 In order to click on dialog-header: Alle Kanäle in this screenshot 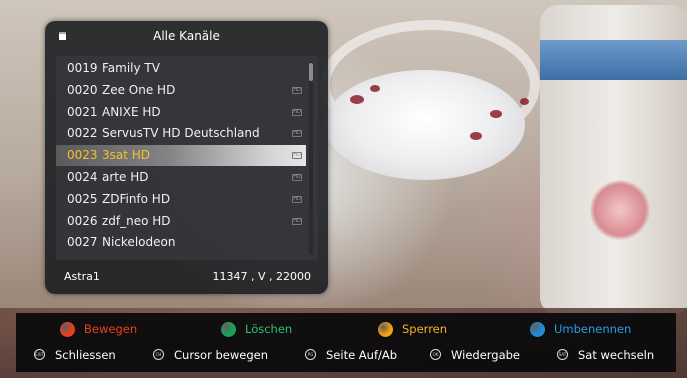, I will do `click(186, 36)`.